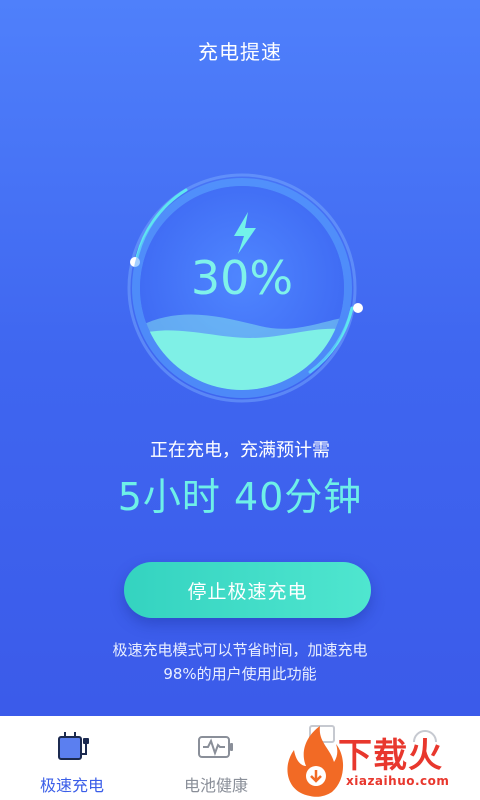  Describe the element at coordinates (242, 278) in the screenshot. I see `charge-percent: 30%` at that location.